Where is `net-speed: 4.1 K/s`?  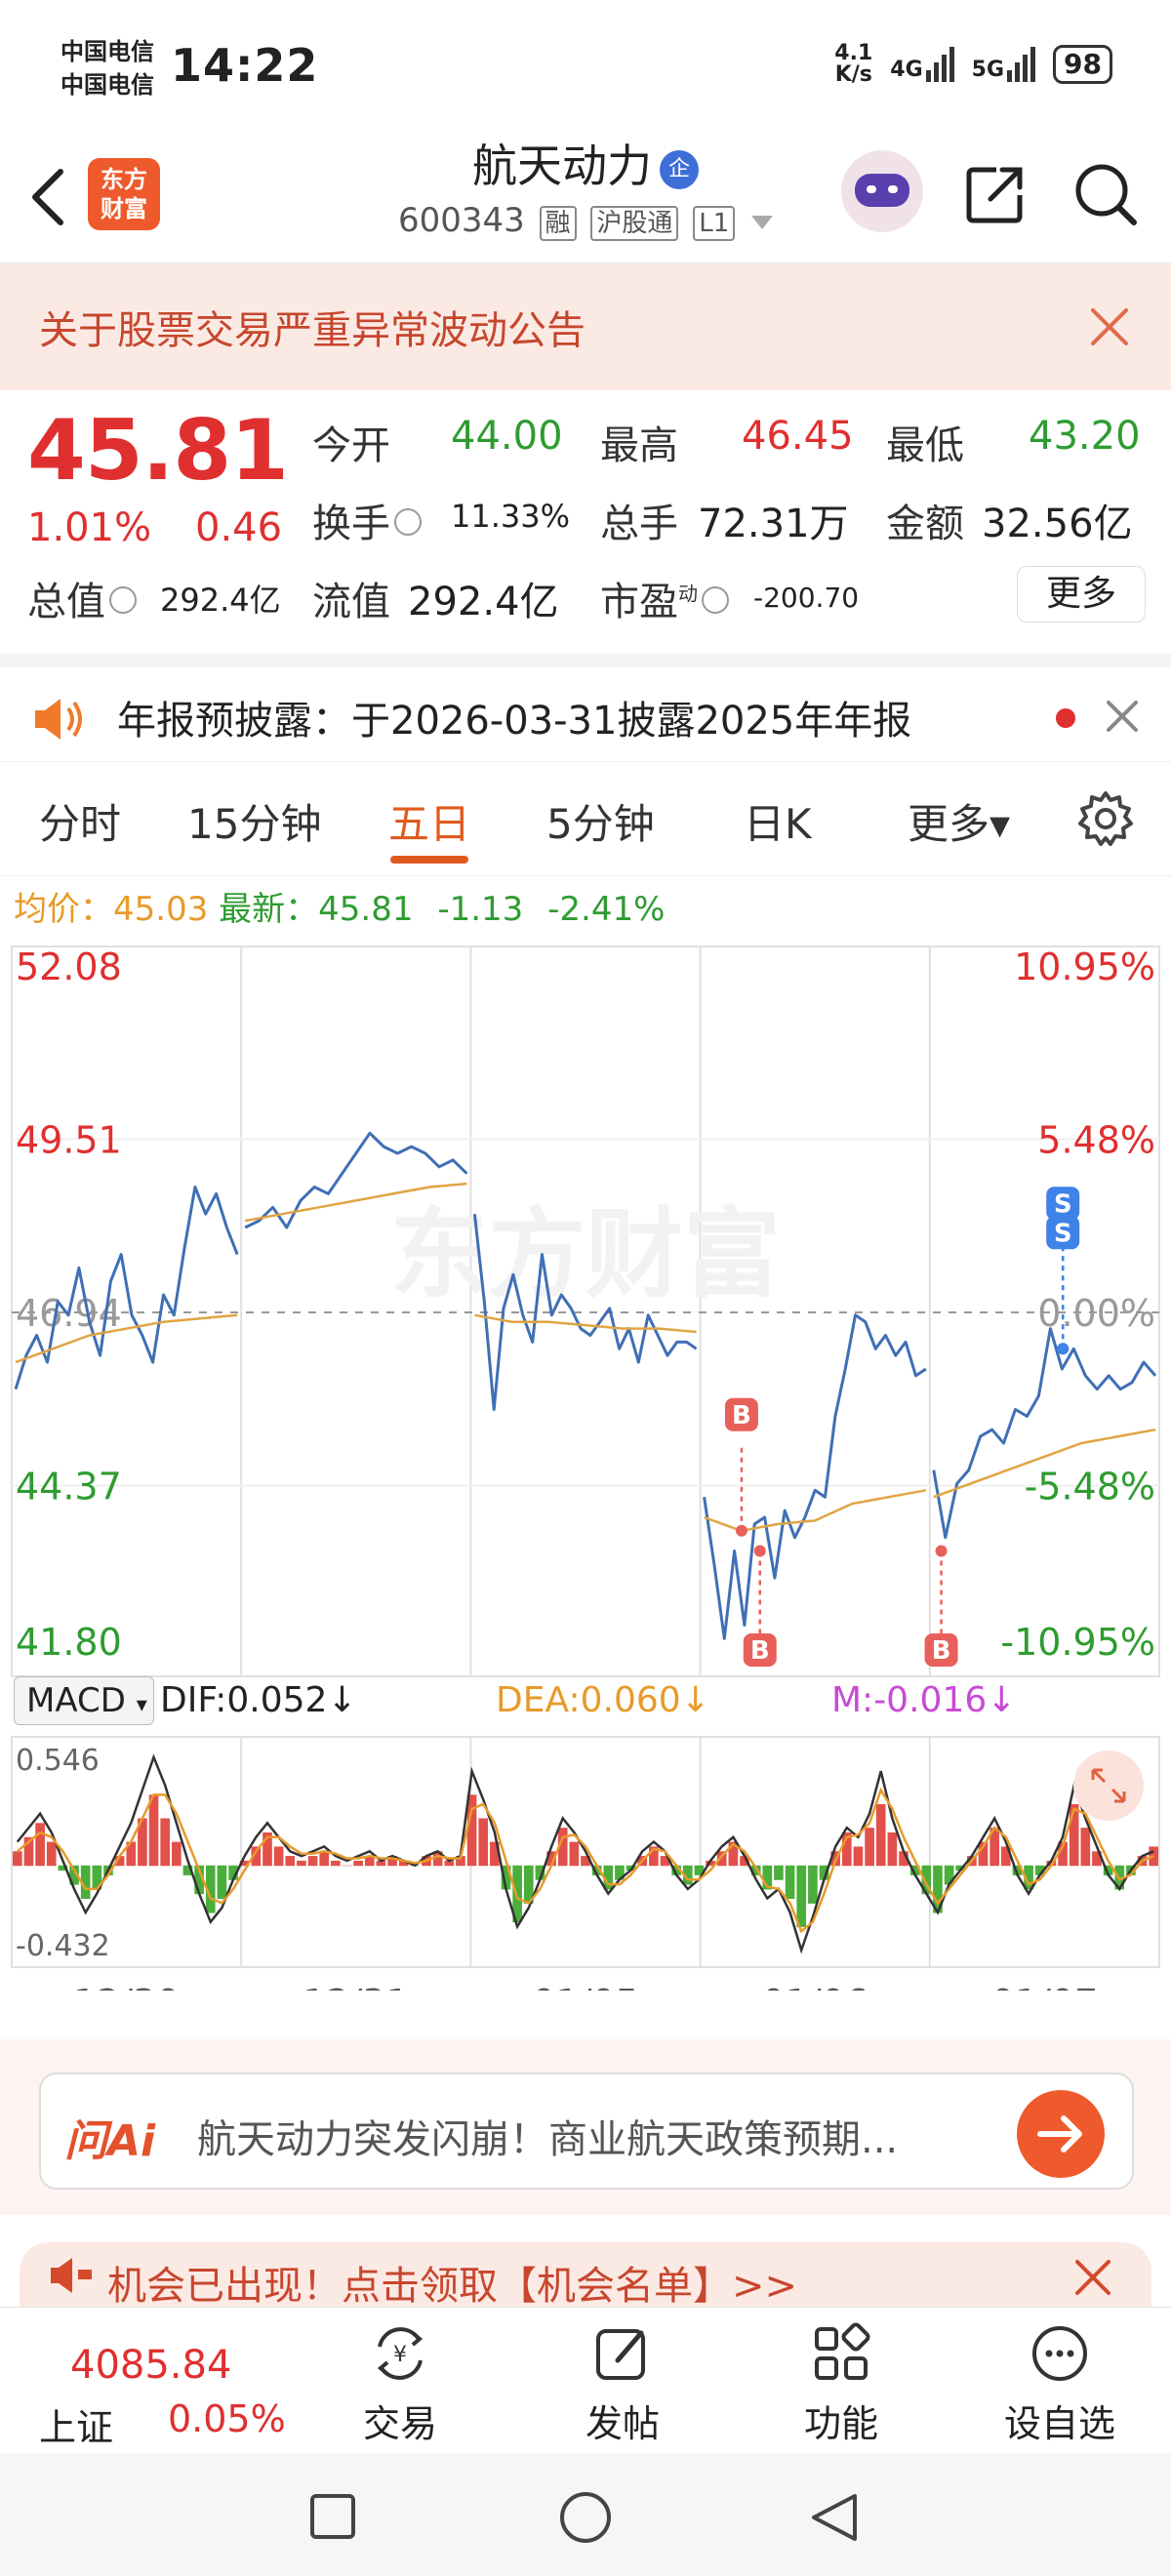 net-speed: 4.1 K/s is located at coordinates (853, 64).